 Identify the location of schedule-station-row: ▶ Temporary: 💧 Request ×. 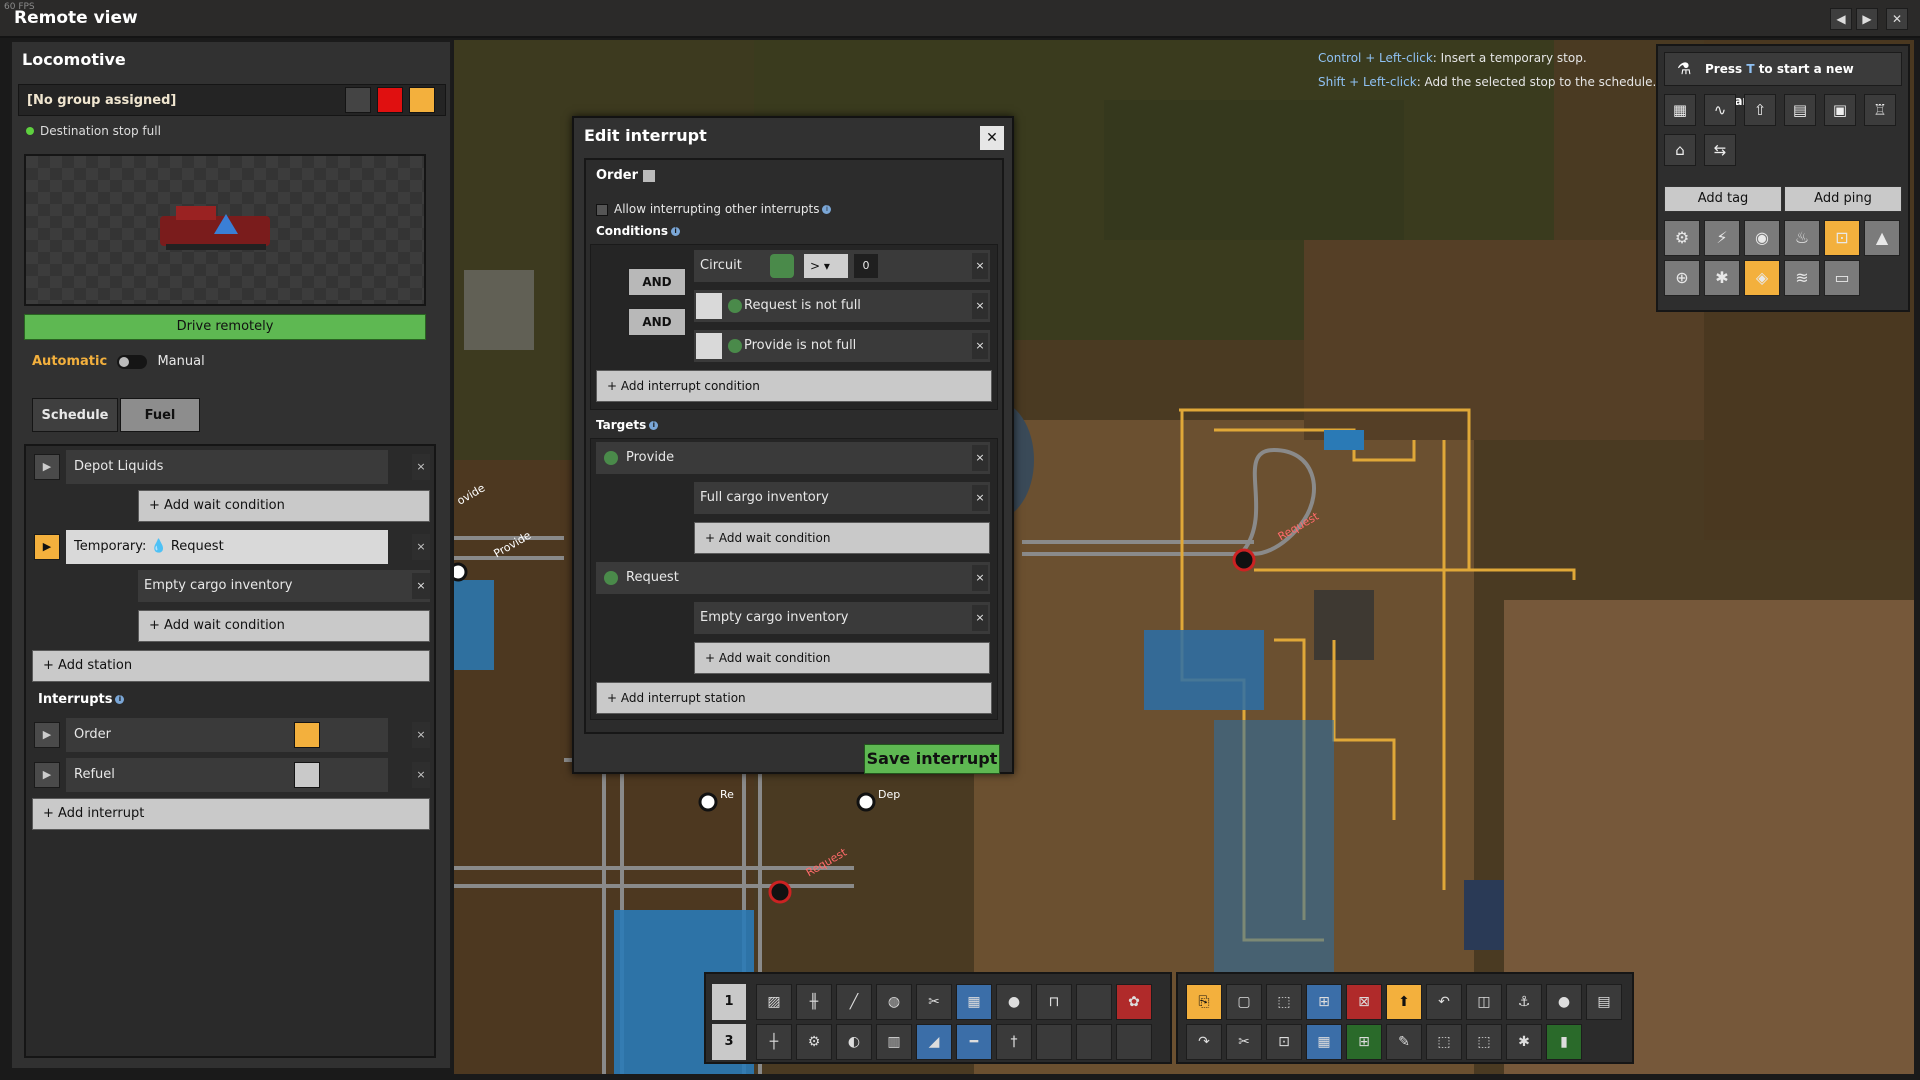
(231, 547).